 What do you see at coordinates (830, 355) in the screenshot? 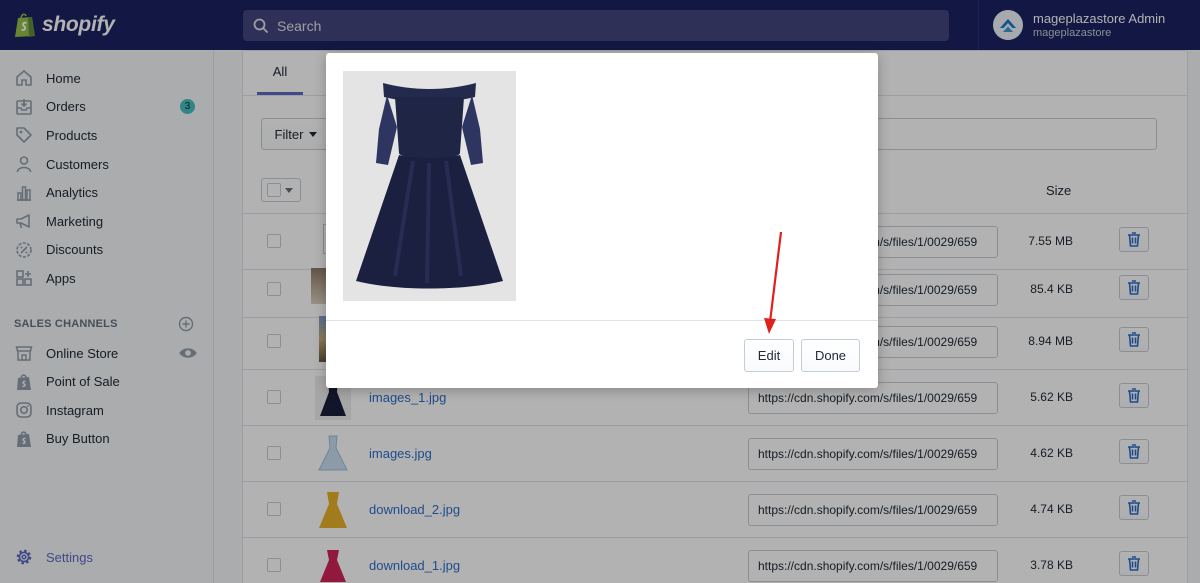
I see `done-button: Done` at bounding box center [830, 355].